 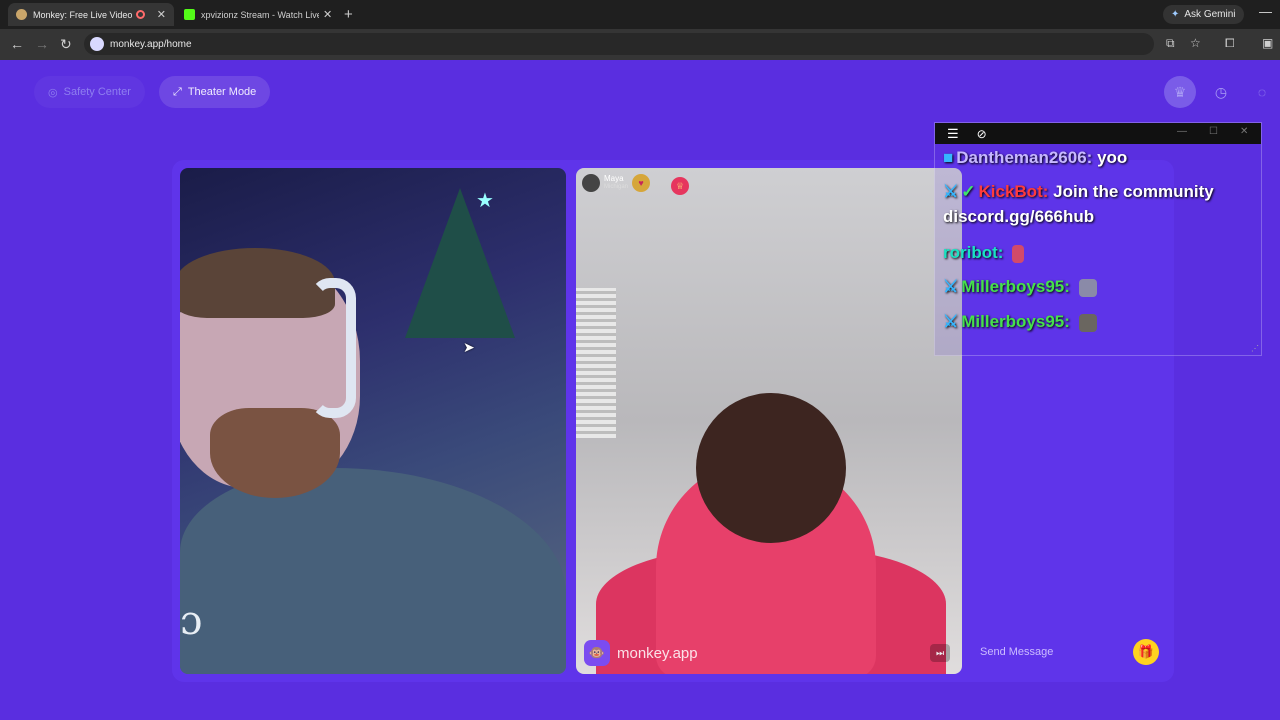 I want to click on badge-icon: ♕, so click(x=680, y=186).